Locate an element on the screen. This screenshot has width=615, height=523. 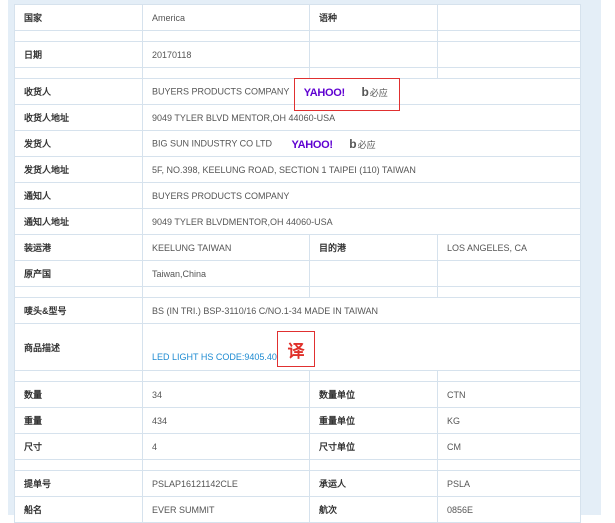
shipper-cell: BIG SUN INDUSTRY CO LTD YAHOO! b必应 is located at coordinates (361, 143).